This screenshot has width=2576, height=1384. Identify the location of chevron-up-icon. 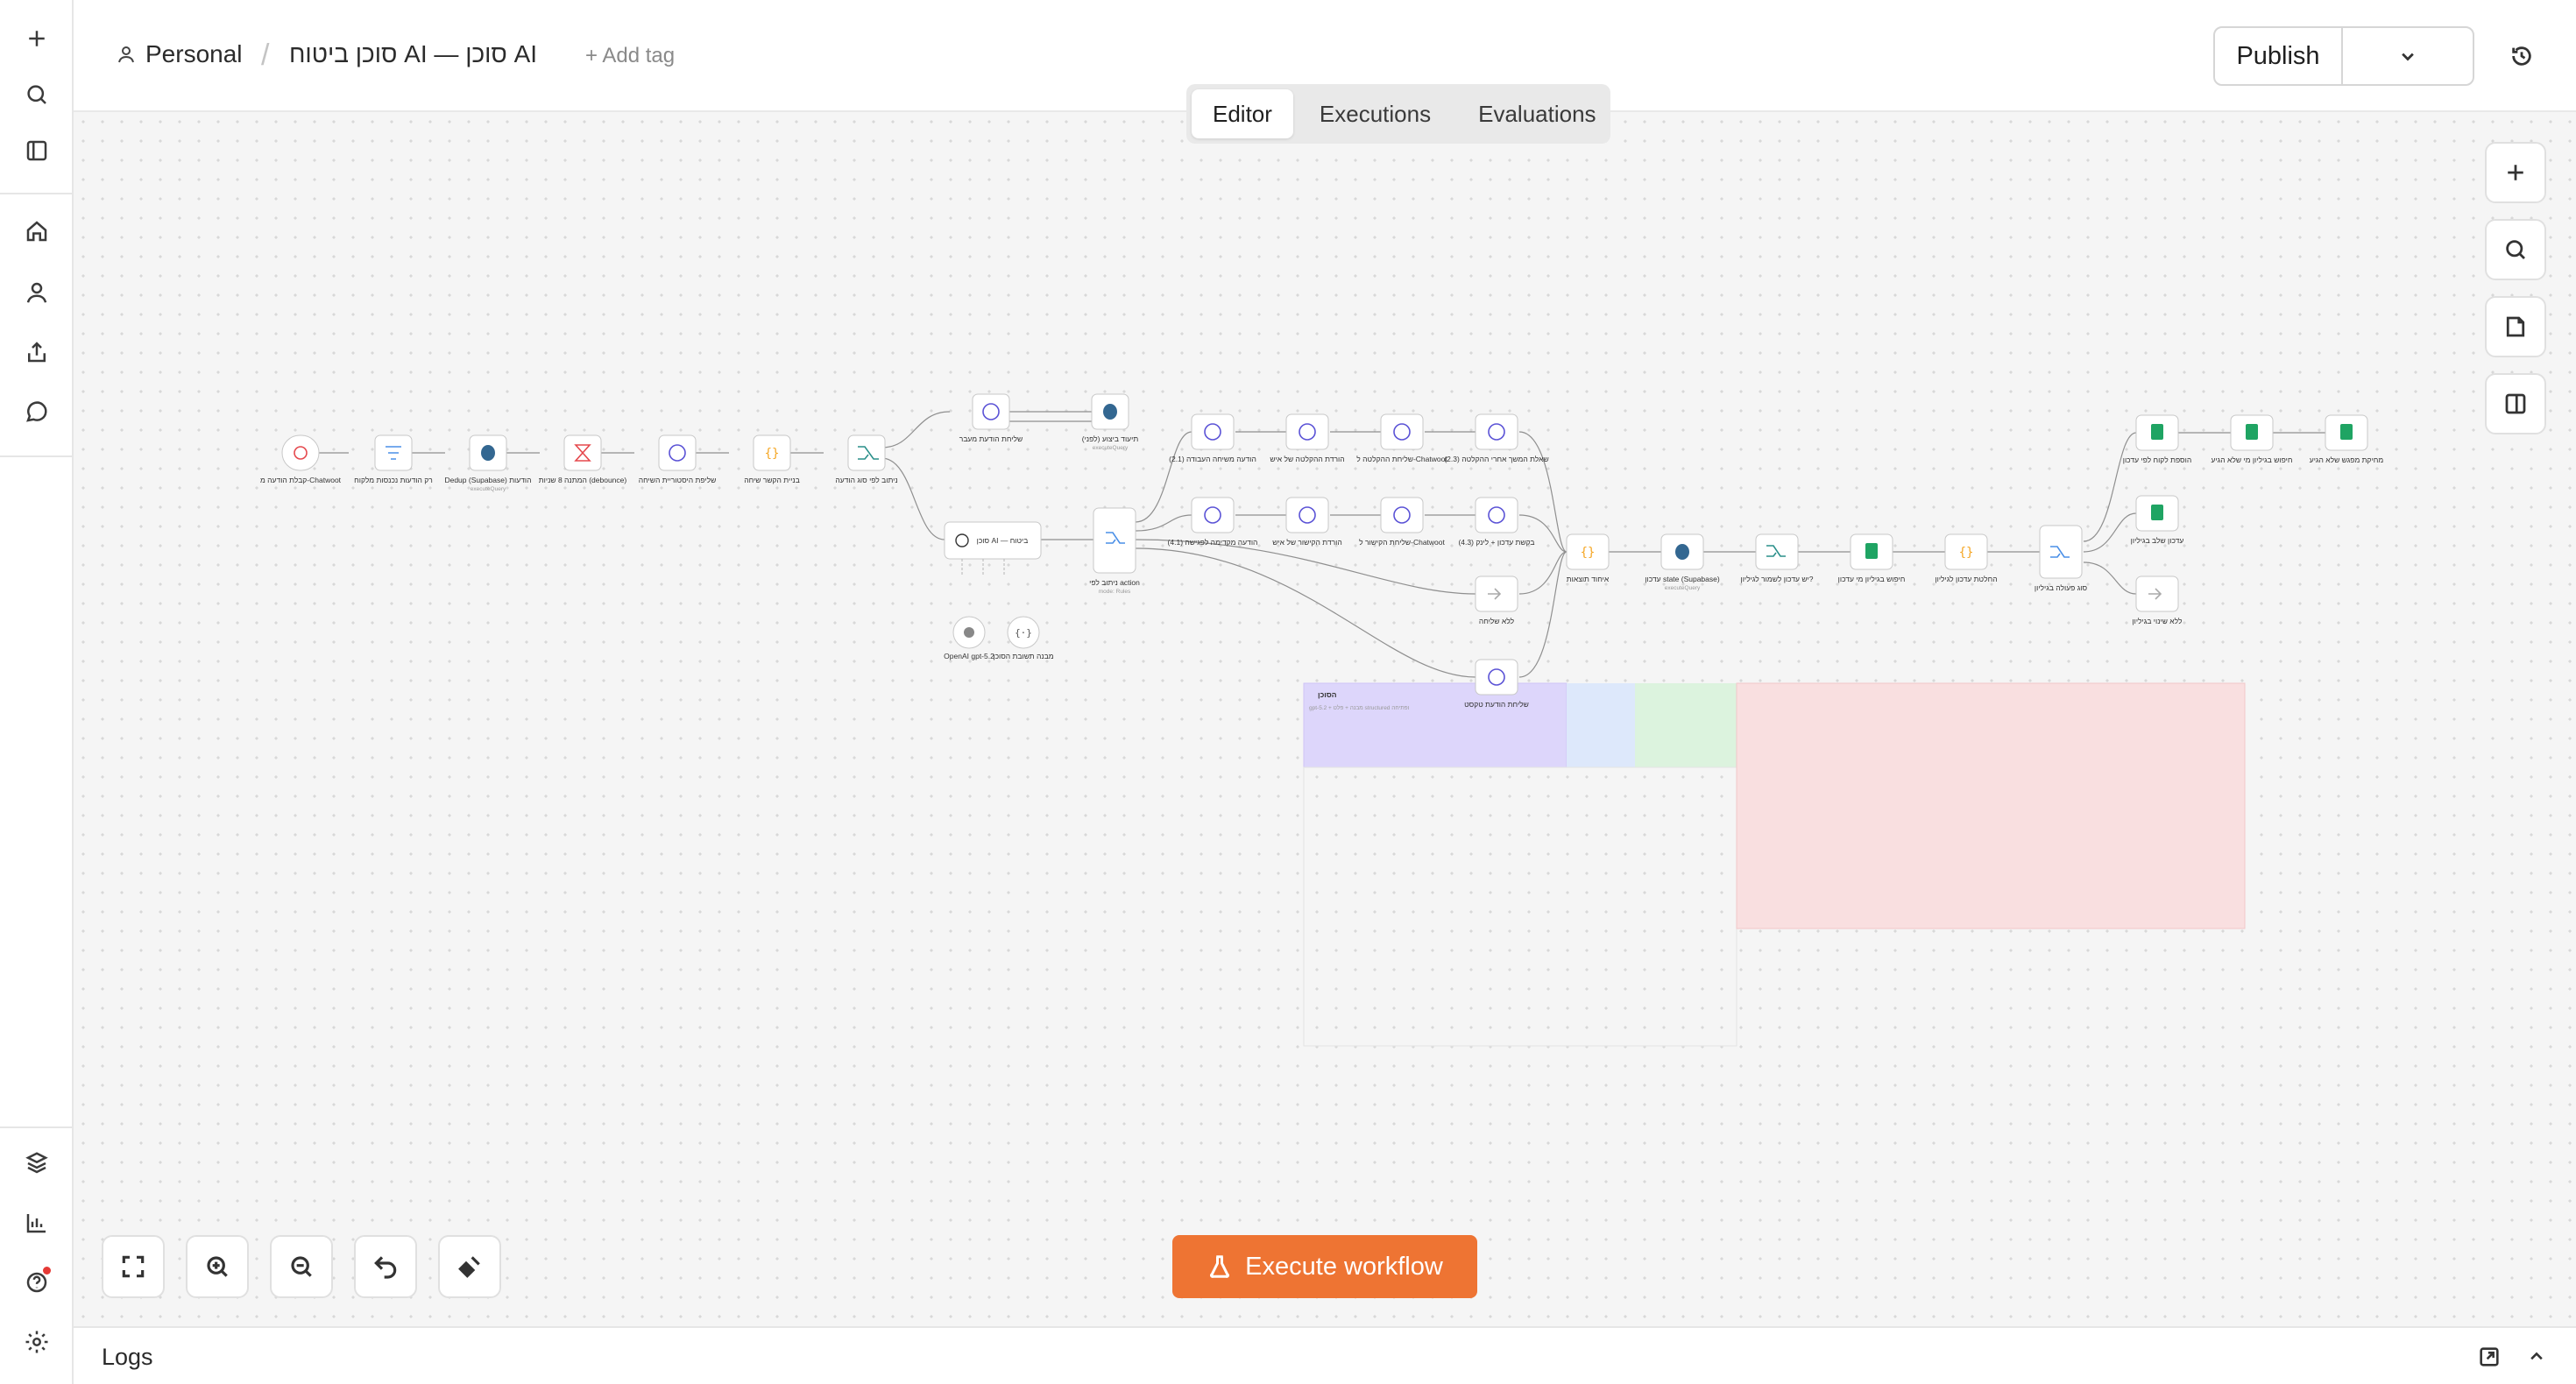
(2536, 1357).